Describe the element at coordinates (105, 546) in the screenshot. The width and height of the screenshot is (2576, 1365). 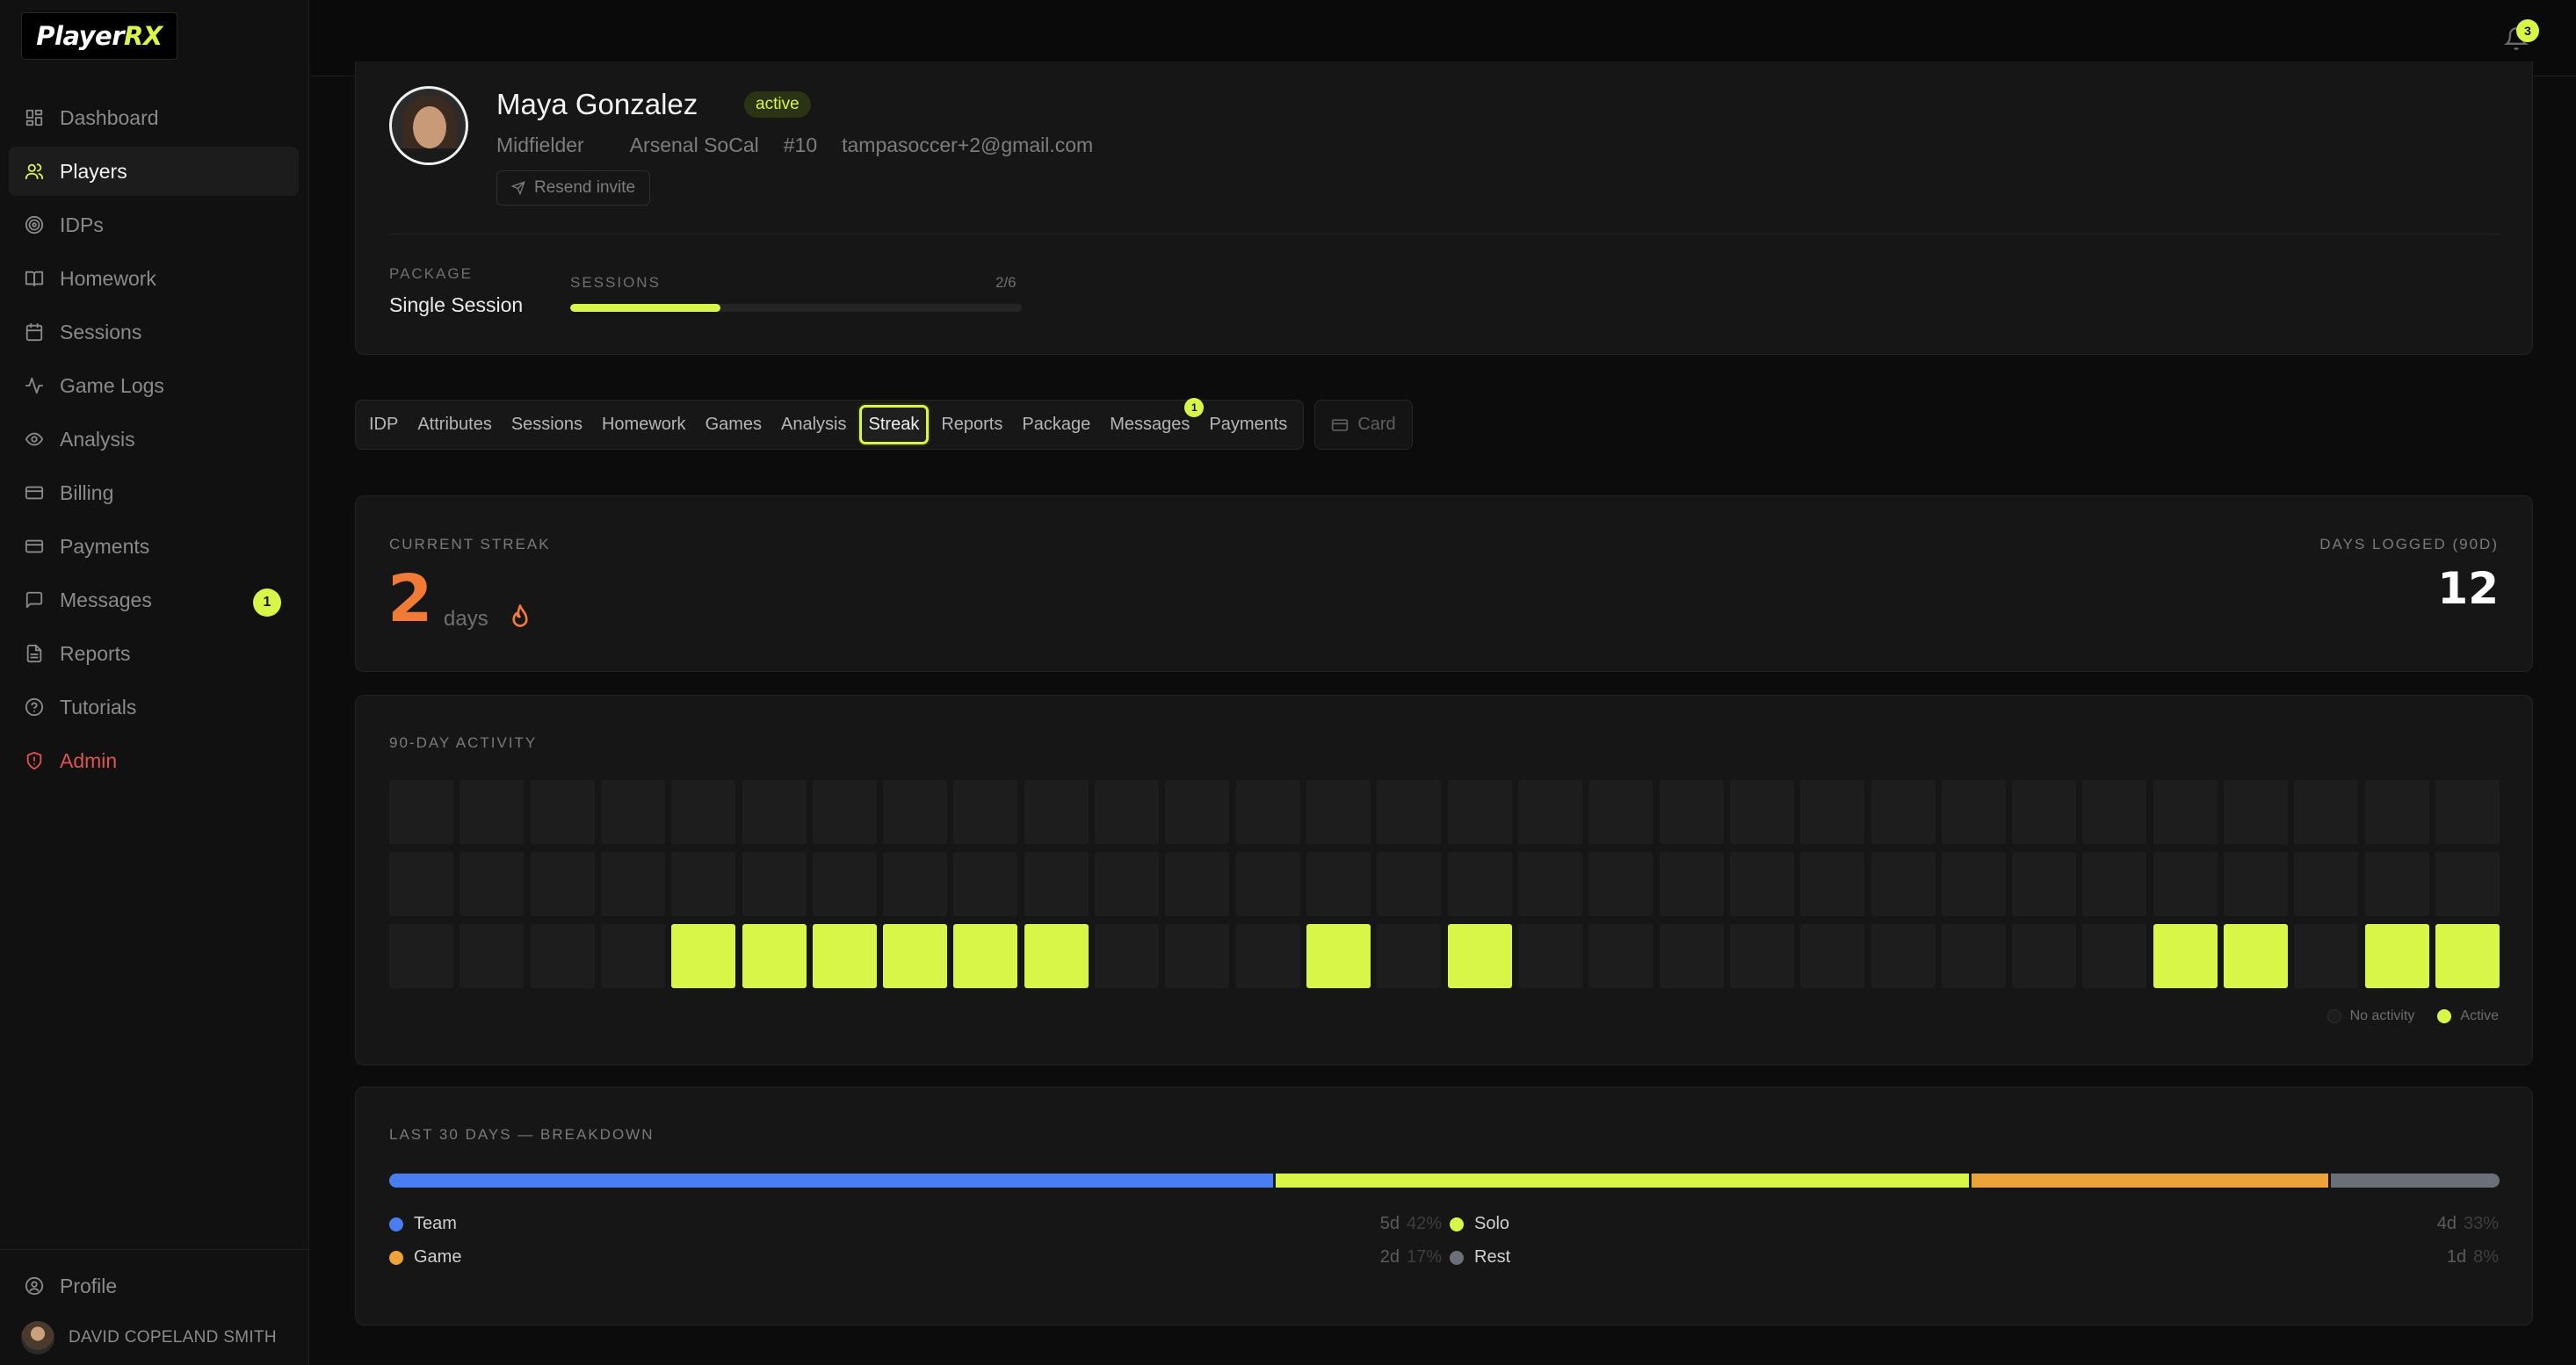
I see `sidebar-item-label: Payments` at that location.